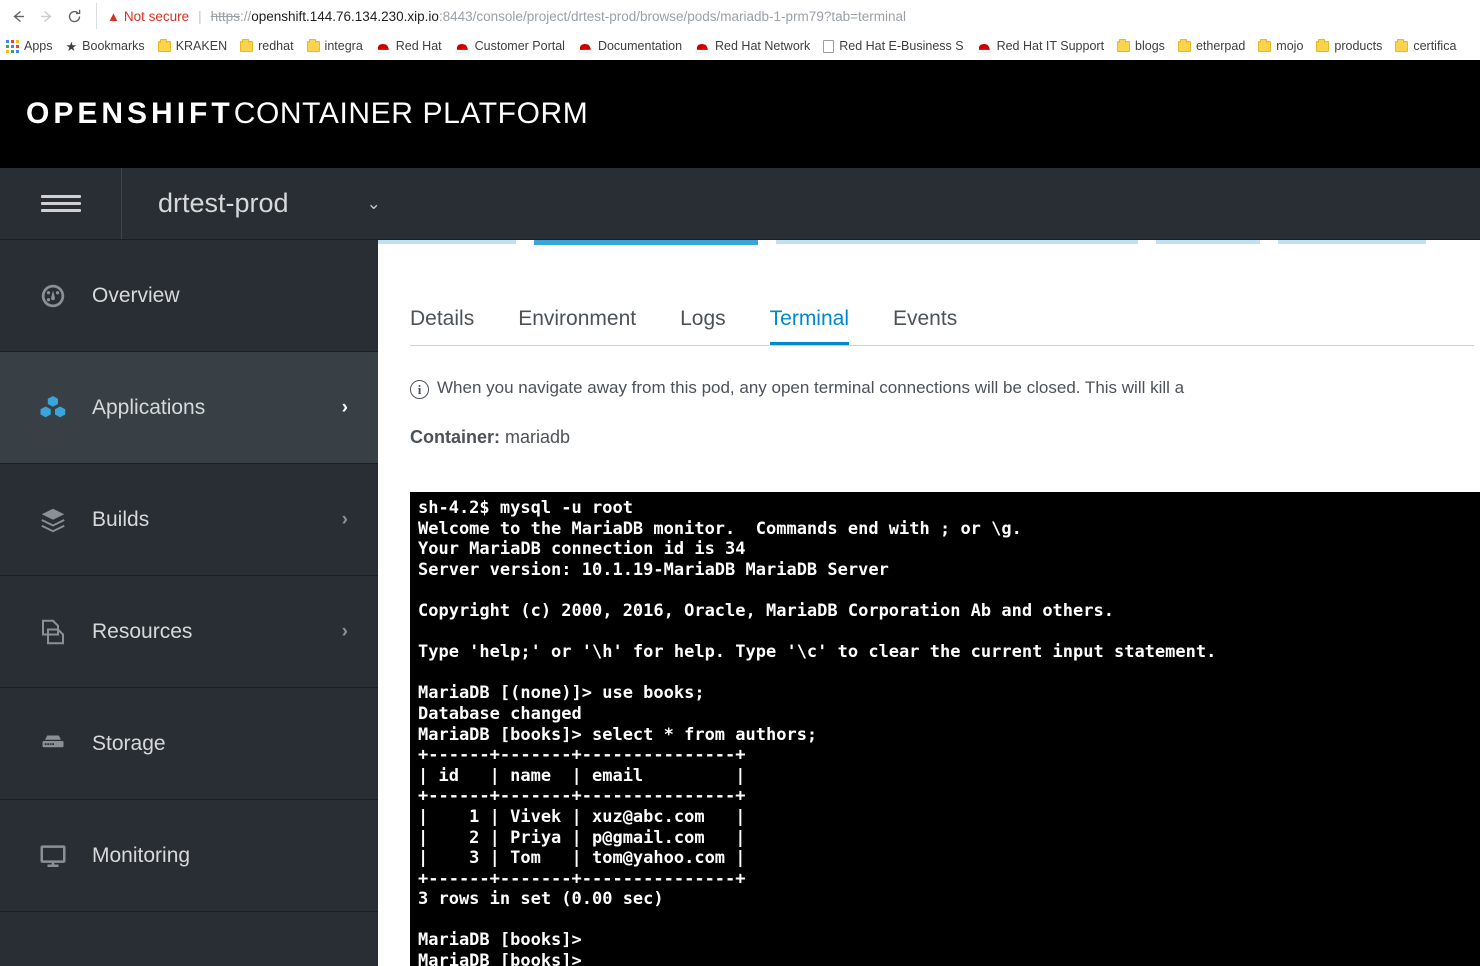  What do you see at coordinates (189, 744) in the screenshot?
I see `sidebar-item-storage: Storage` at bounding box center [189, 744].